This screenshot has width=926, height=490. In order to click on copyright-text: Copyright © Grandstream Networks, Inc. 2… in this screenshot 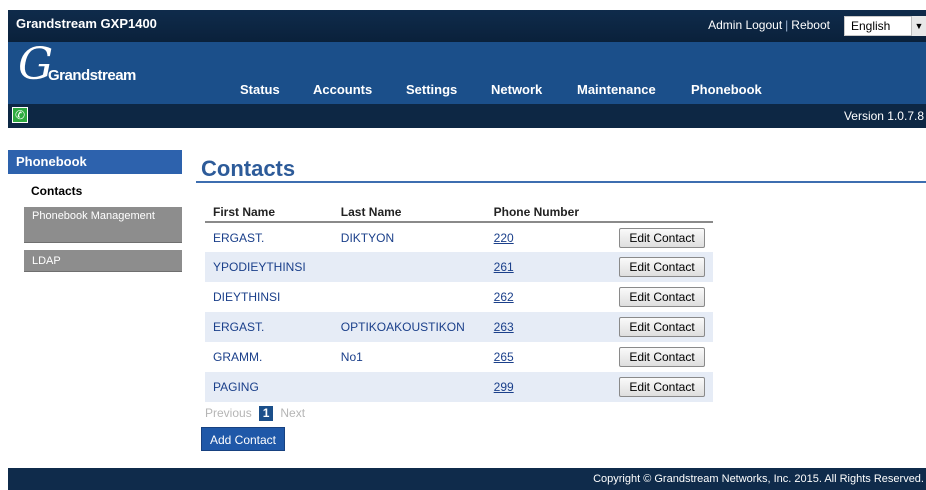, I will do `click(758, 479)`.